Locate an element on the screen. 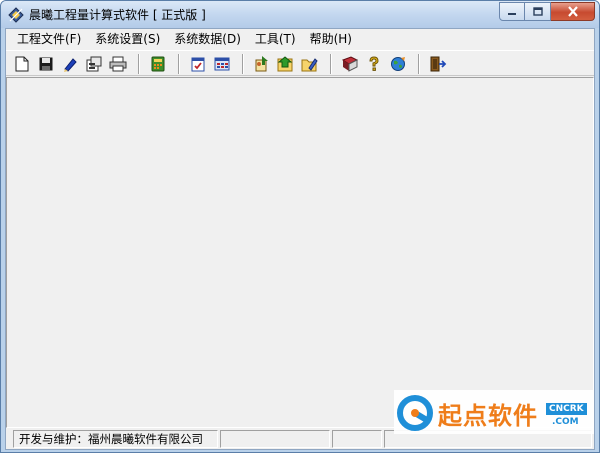 The height and width of the screenshot is (453, 600). exit-icon is located at coordinates (438, 64).